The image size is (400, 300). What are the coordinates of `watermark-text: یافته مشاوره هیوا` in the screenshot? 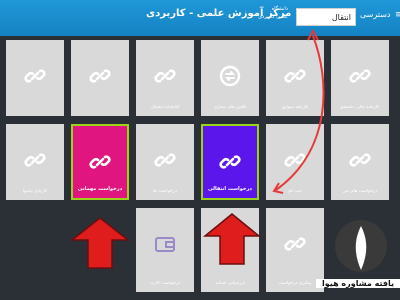 It's located at (358, 283).